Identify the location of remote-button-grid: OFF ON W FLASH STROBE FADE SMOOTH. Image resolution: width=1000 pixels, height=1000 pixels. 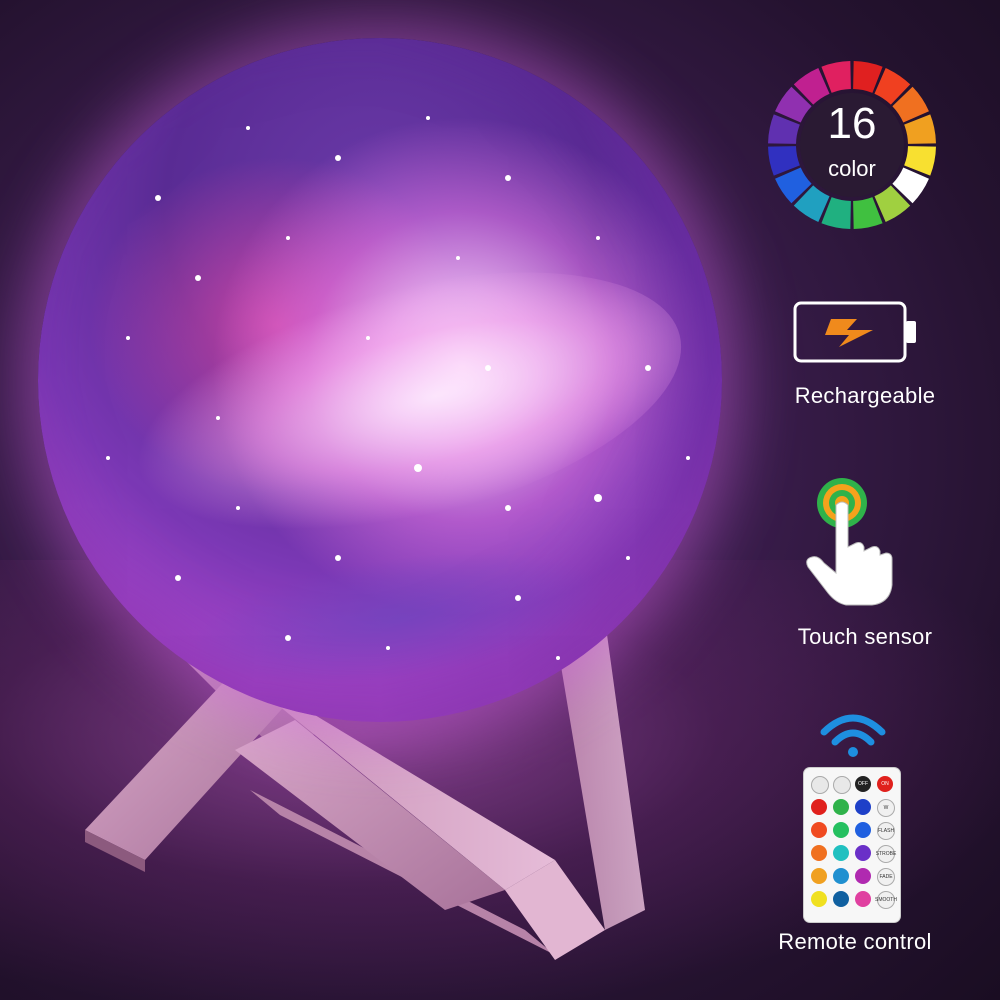
(854, 846).